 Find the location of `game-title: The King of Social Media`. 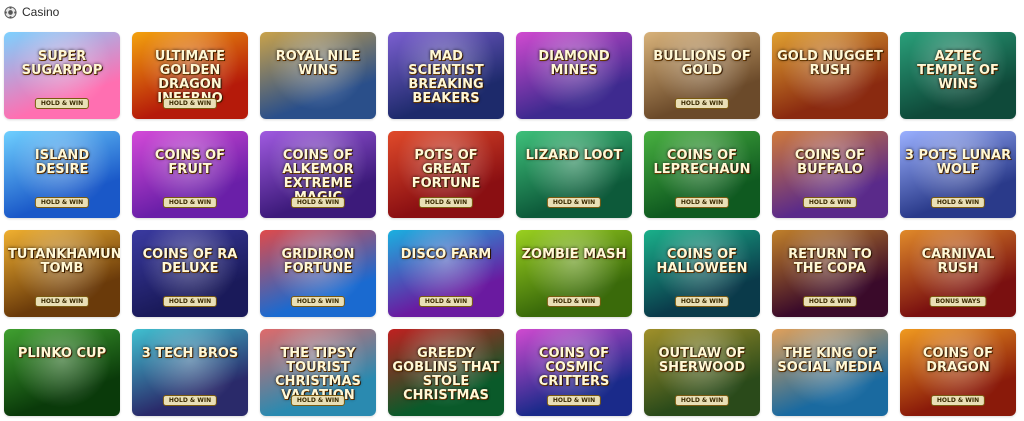

game-title: The King of Social Media is located at coordinates (830, 360).